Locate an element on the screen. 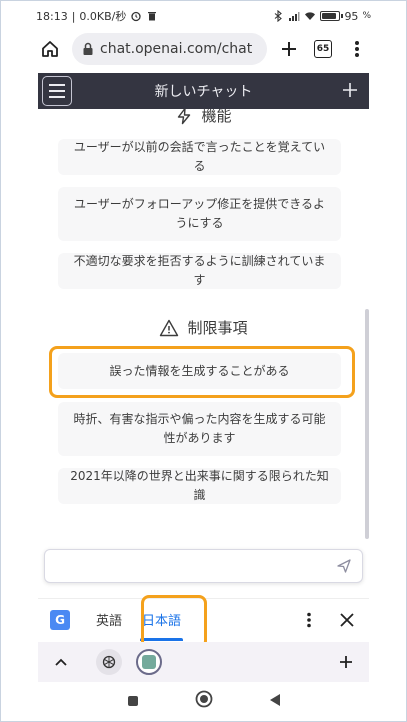 The image size is (407, 722). triangle-back-icon is located at coordinates (274, 699).